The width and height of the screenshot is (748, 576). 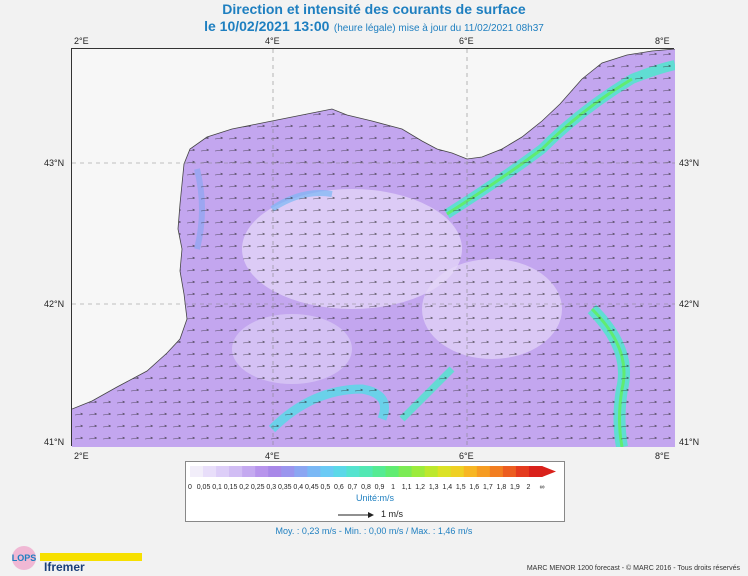 I want to click on colorbar-tick-label: 2, so click(x=528, y=487).